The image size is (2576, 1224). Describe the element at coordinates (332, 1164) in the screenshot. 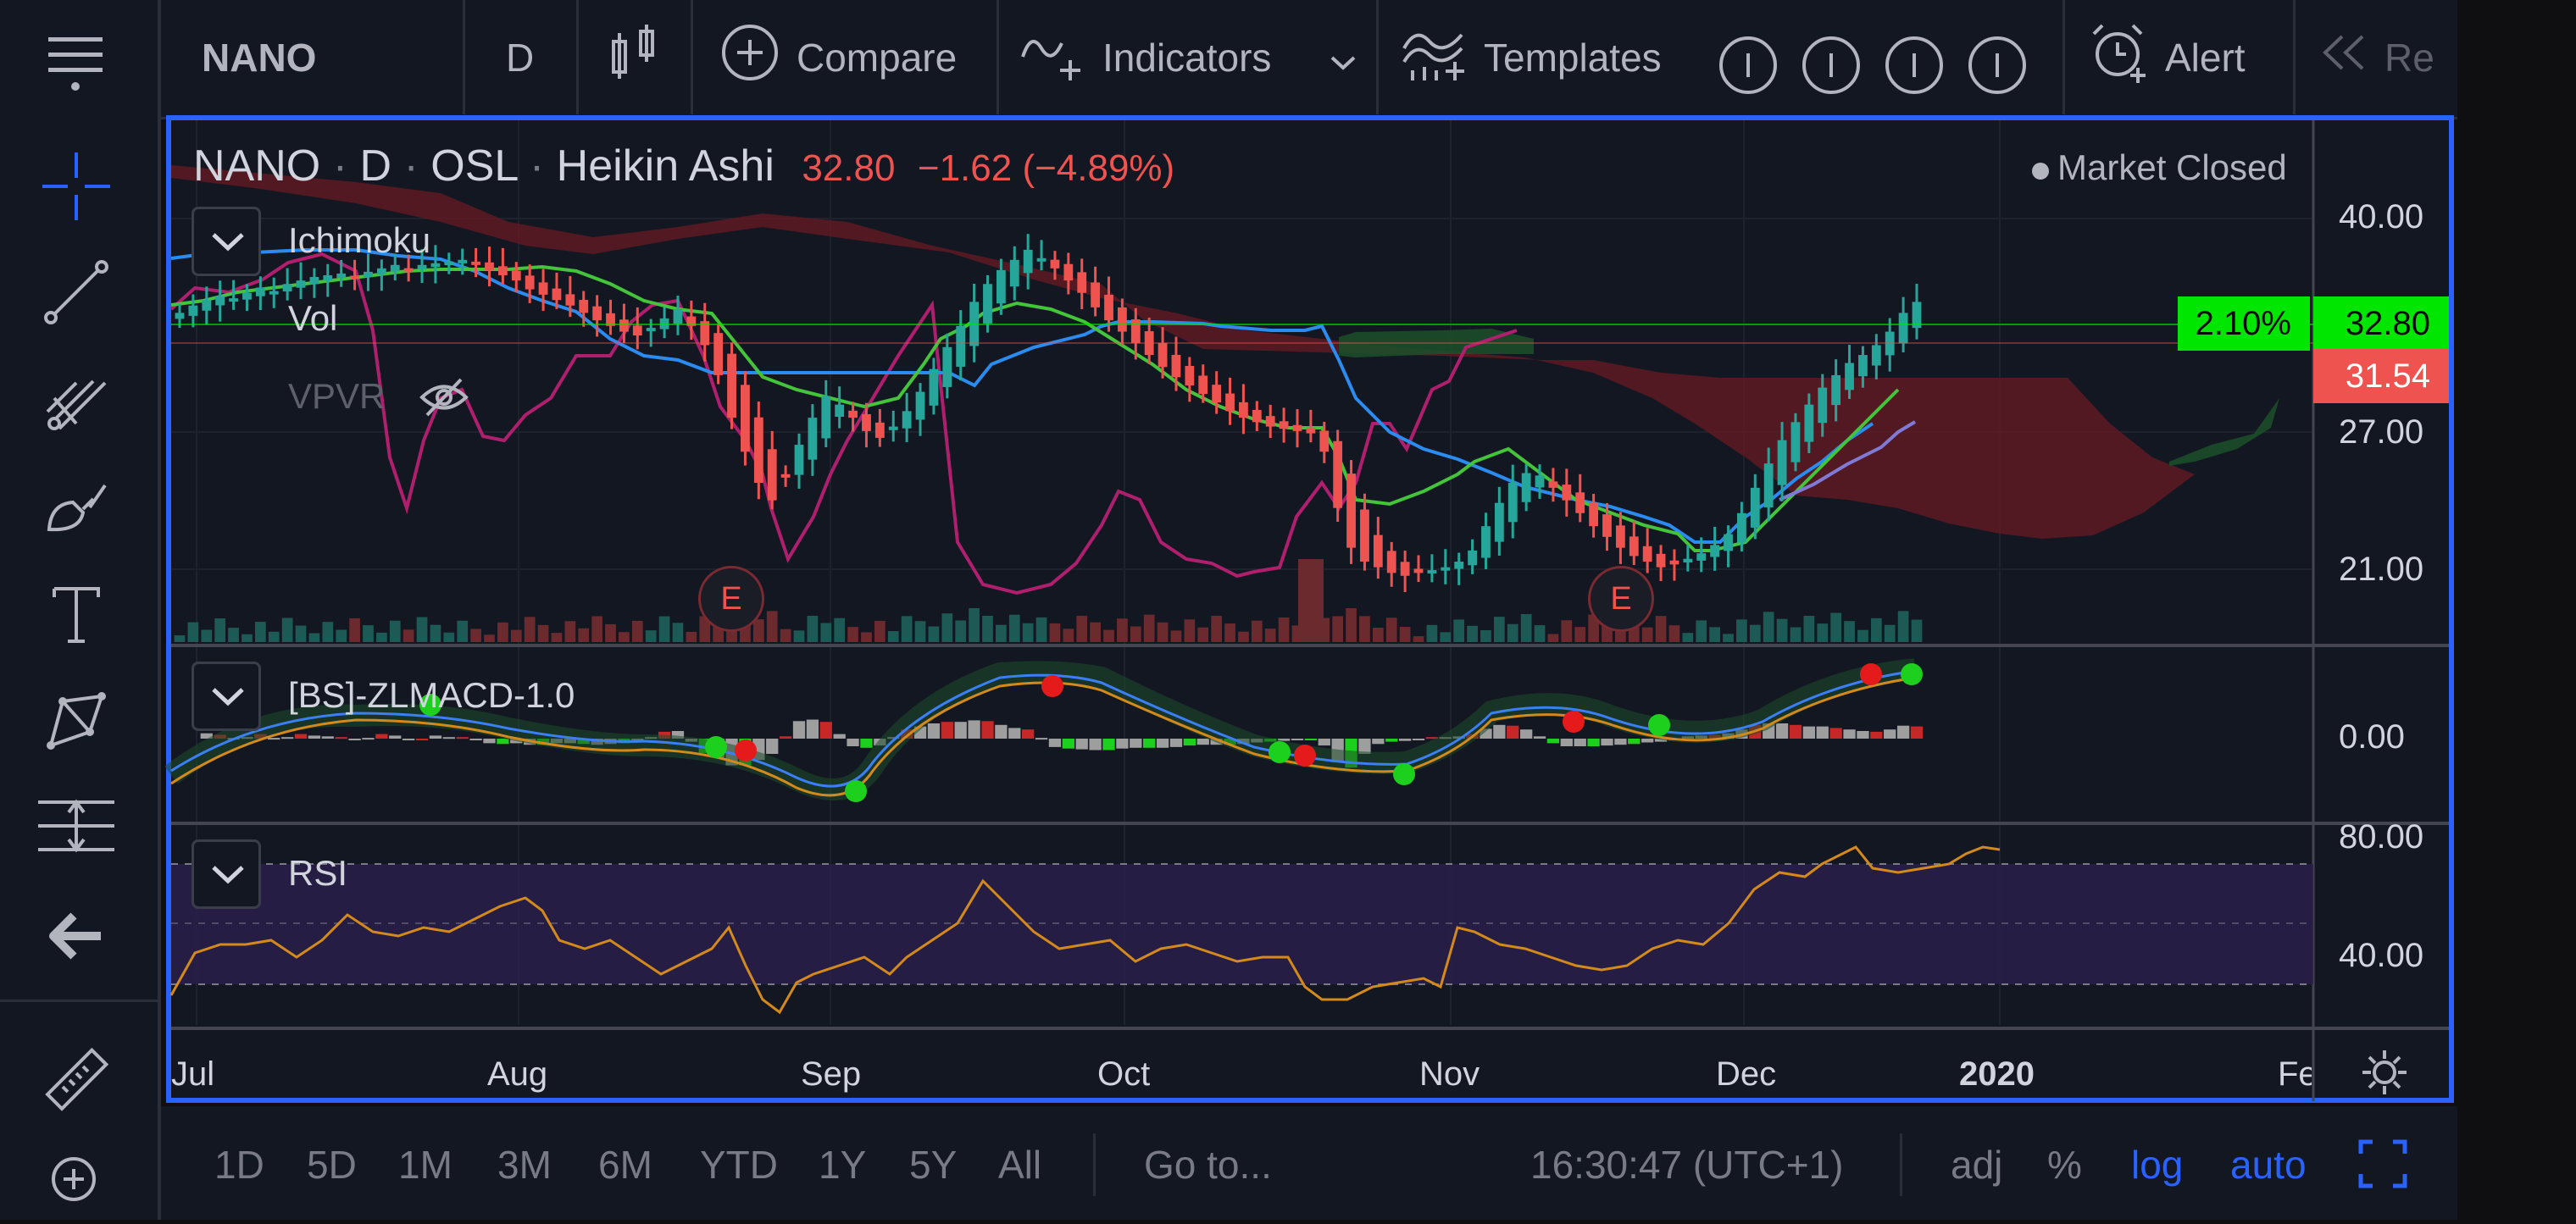

I see `range-5d: 5D` at that location.